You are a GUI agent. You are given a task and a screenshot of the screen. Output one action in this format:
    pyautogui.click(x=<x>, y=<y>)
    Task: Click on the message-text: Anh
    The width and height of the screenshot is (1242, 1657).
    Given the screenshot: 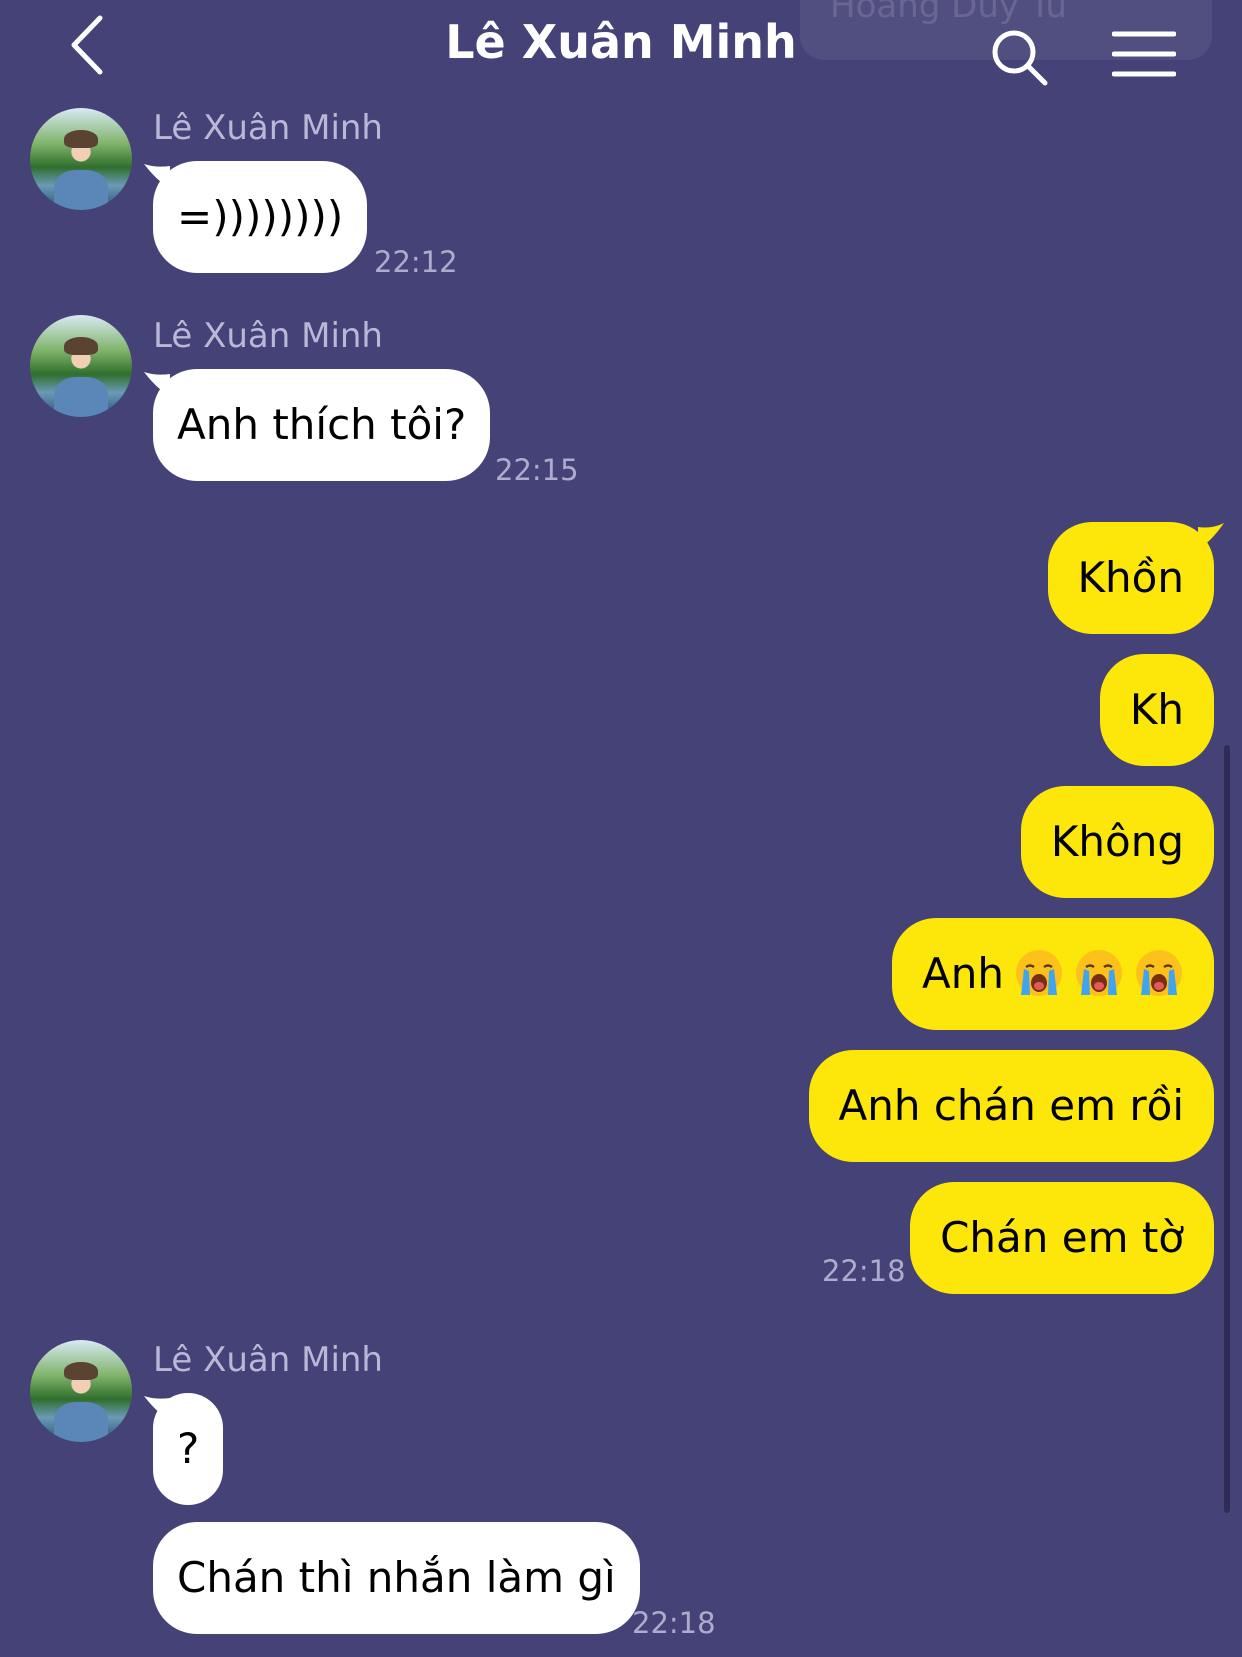 What is the action you would take?
    pyautogui.click(x=963, y=973)
    